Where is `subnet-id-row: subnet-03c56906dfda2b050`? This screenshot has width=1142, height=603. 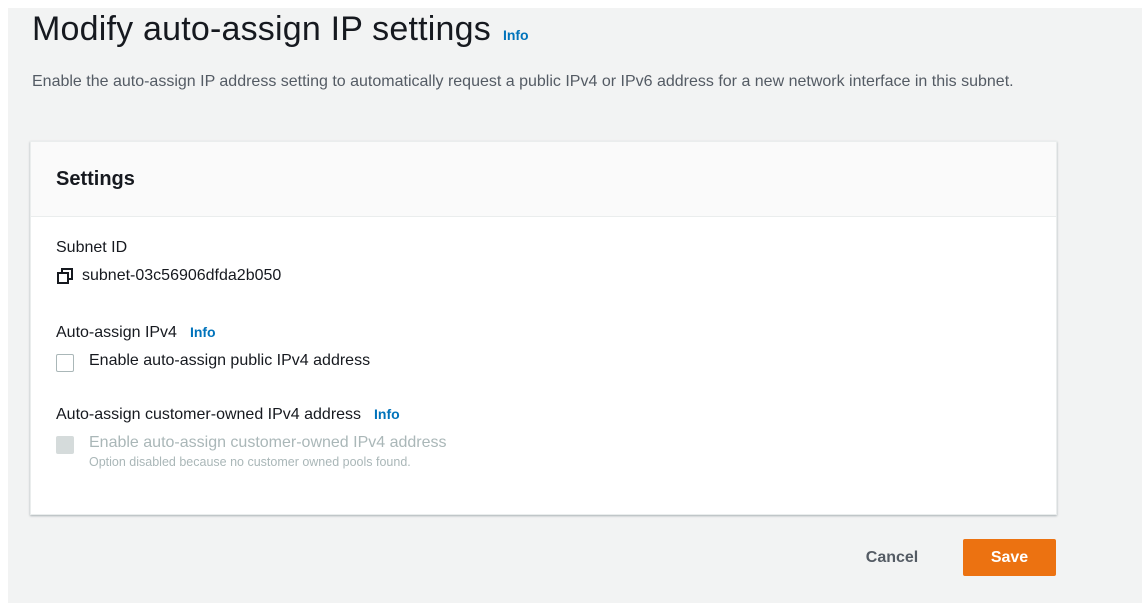
subnet-id-row: subnet-03c56906dfda2b050 is located at coordinates (168, 276).